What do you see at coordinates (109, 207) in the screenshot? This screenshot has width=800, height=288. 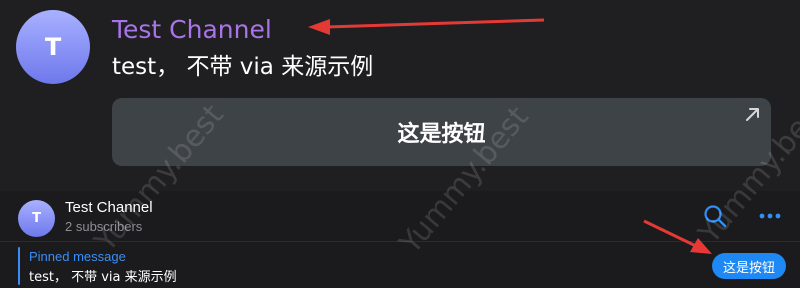 I see `channel-title: Test Channel` at bounding box center [109, 207].